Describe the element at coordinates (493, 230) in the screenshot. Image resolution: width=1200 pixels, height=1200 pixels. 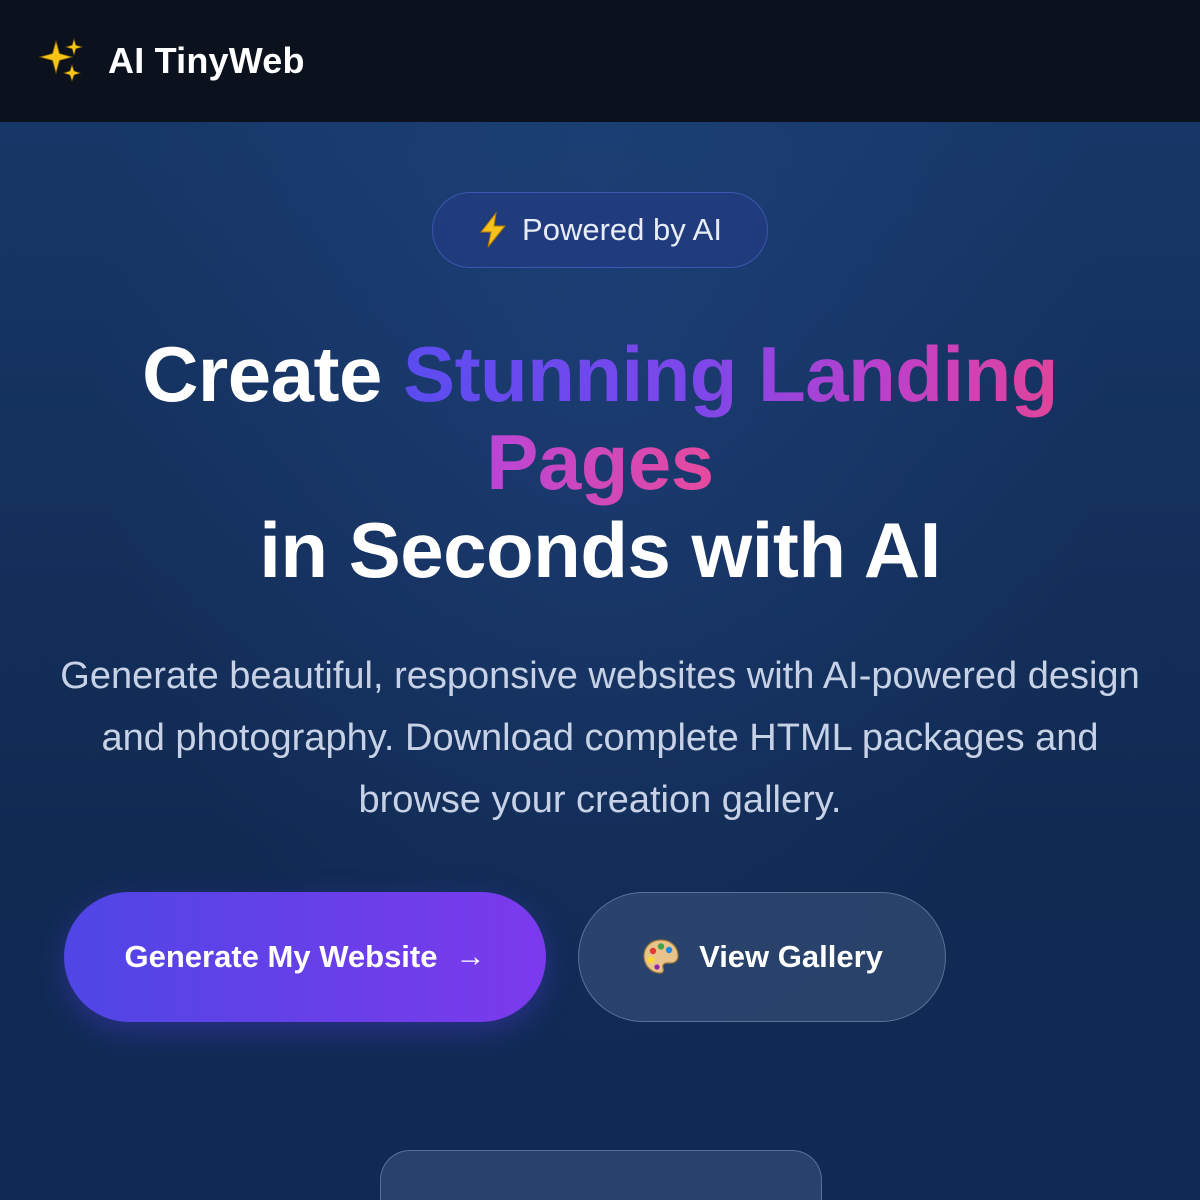
I see `lightning-icon` at that location.